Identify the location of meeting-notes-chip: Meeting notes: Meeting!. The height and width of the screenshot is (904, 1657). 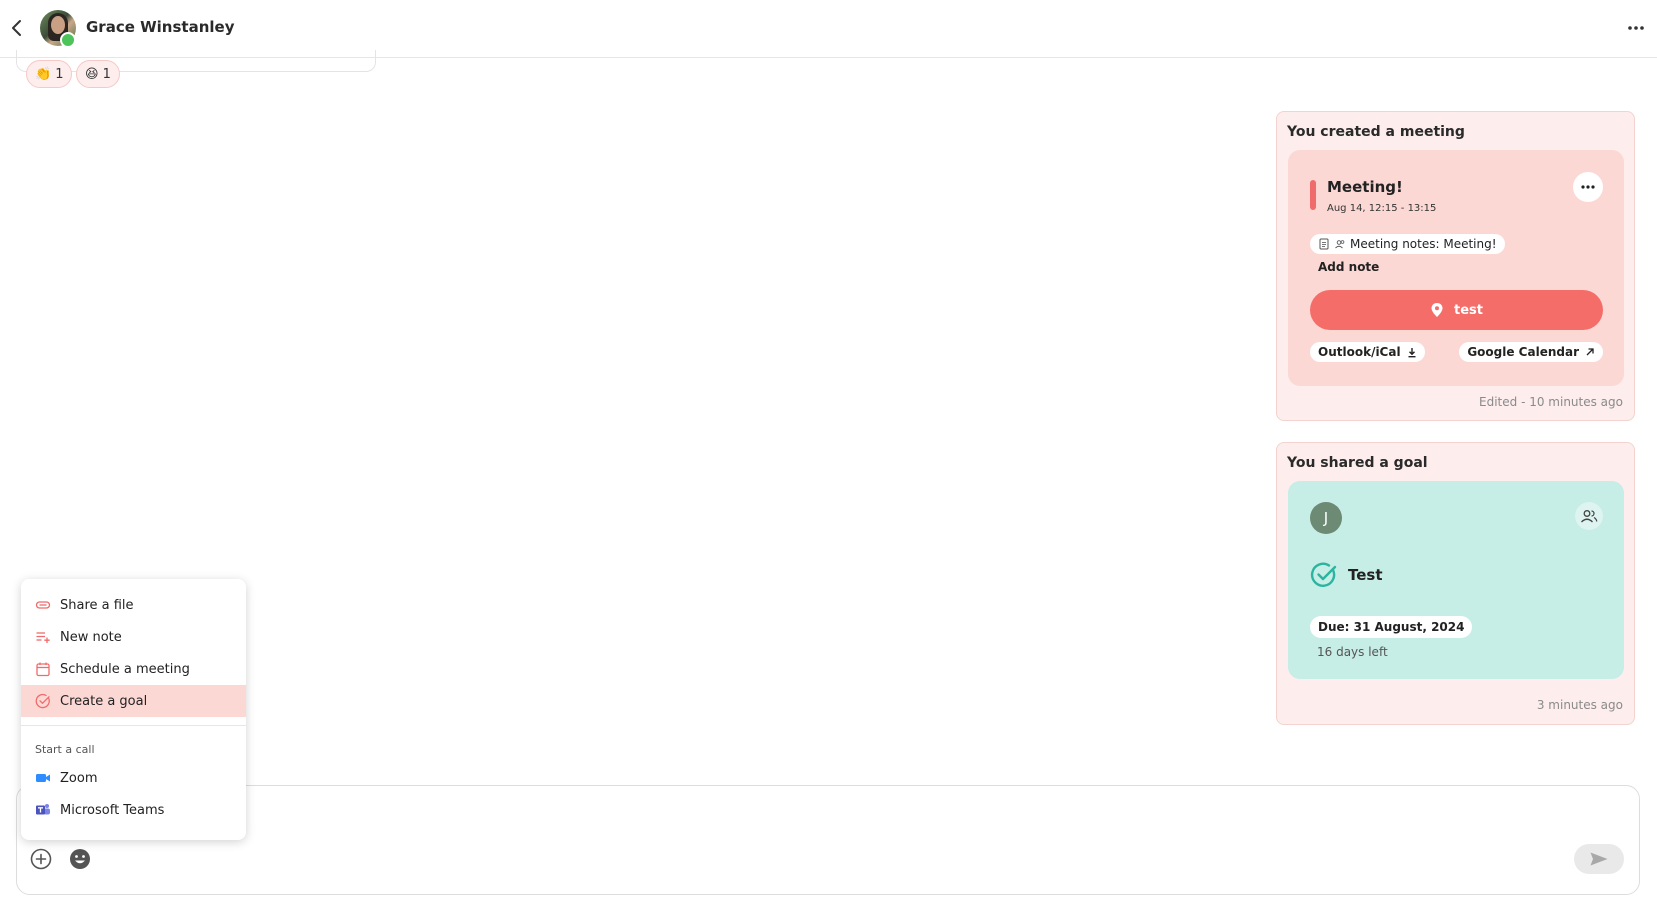
(1407, 244).